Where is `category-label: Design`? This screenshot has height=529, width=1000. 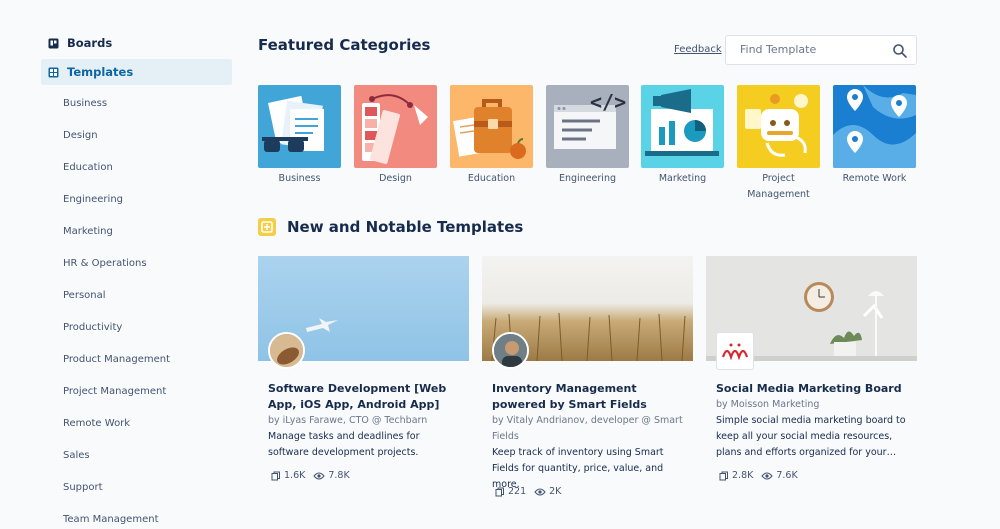
category-label: Design is located at coordinates (395, 178).